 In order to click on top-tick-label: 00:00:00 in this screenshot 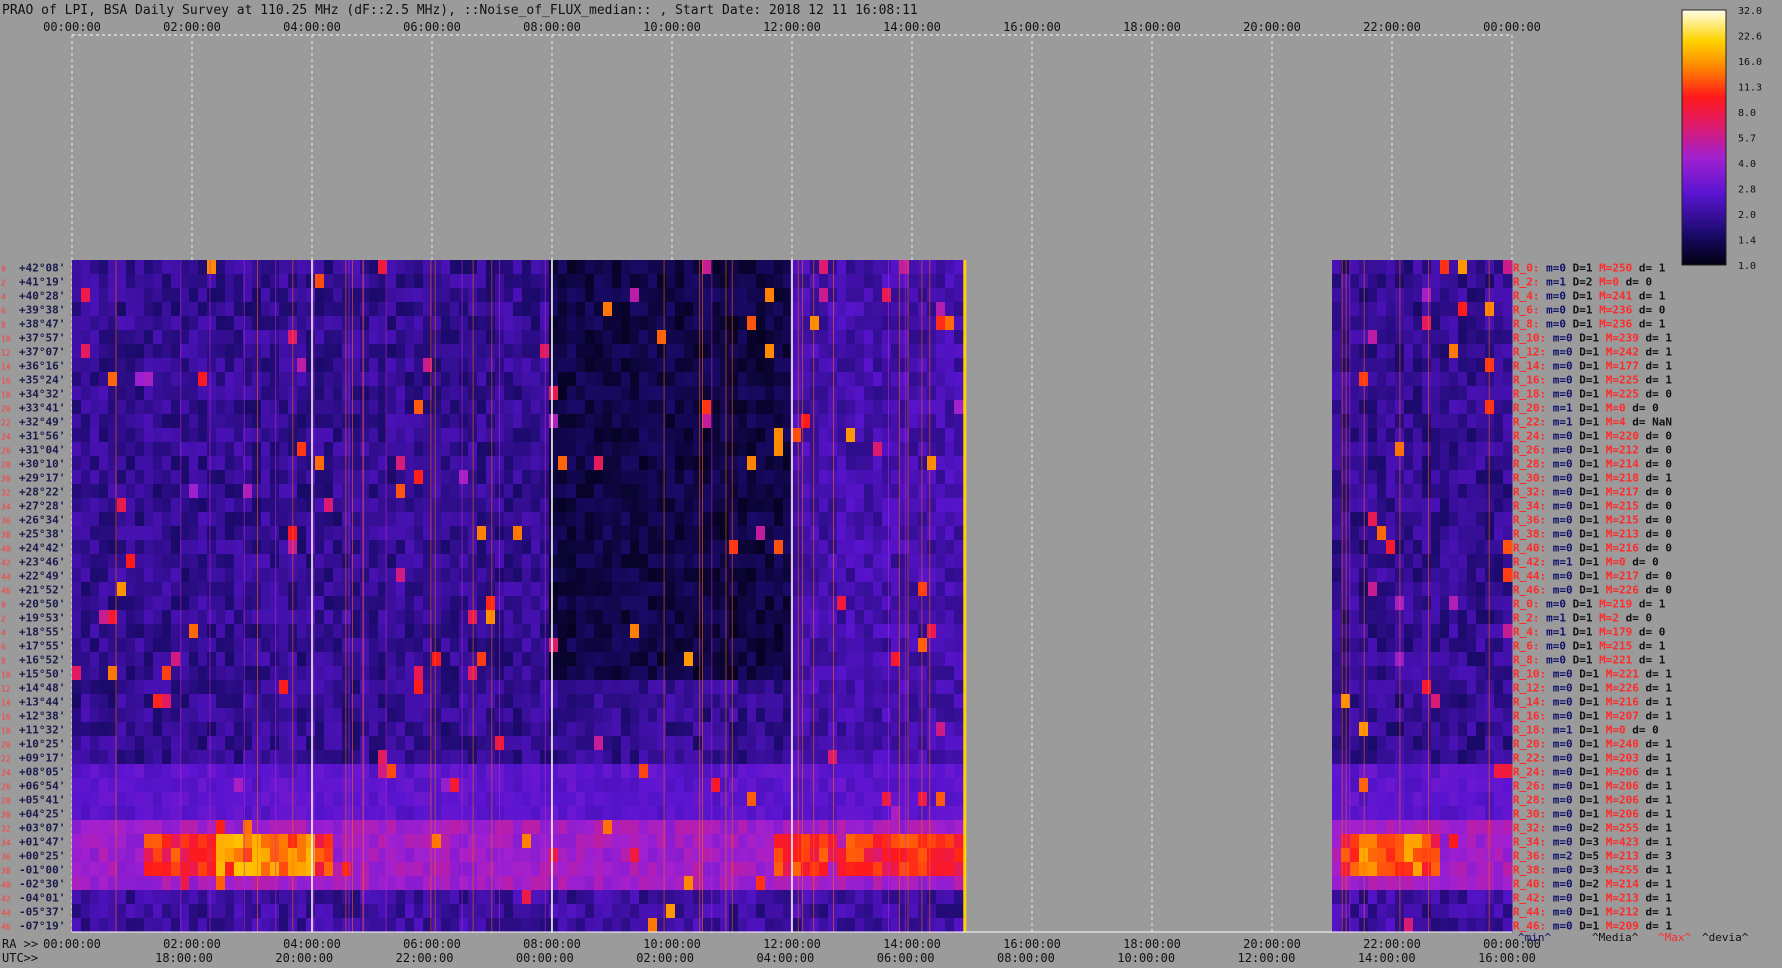, I will do `click(72, 27)`.